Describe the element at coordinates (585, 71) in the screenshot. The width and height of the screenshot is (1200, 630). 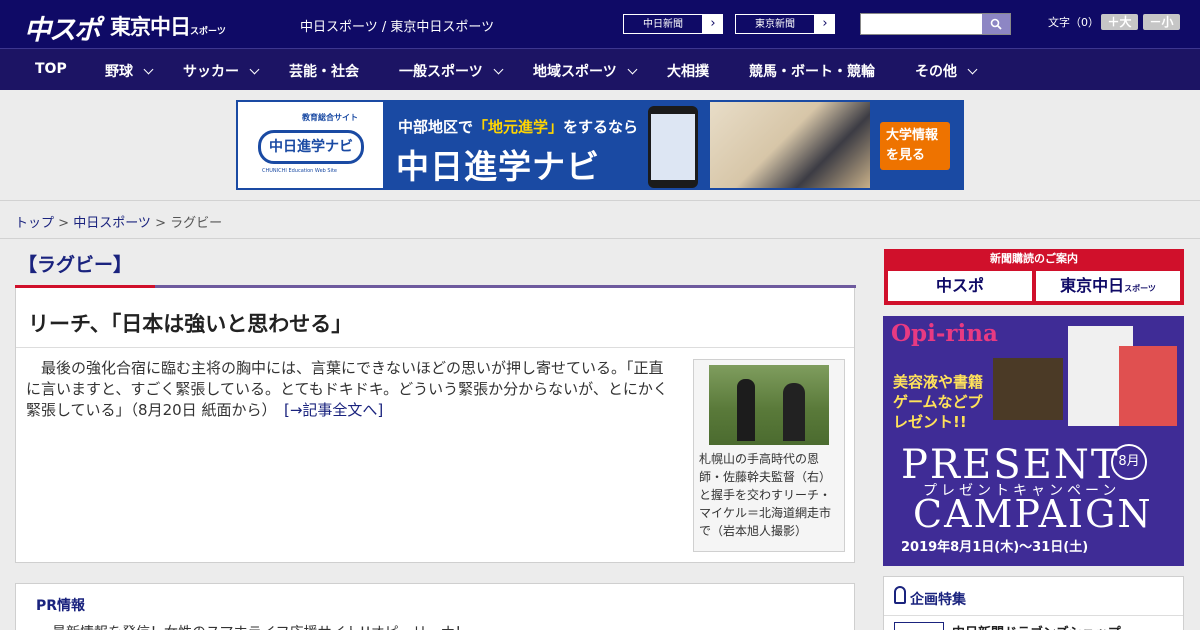
I see `nav-regional-sports: 地域スポーツ` at that location.